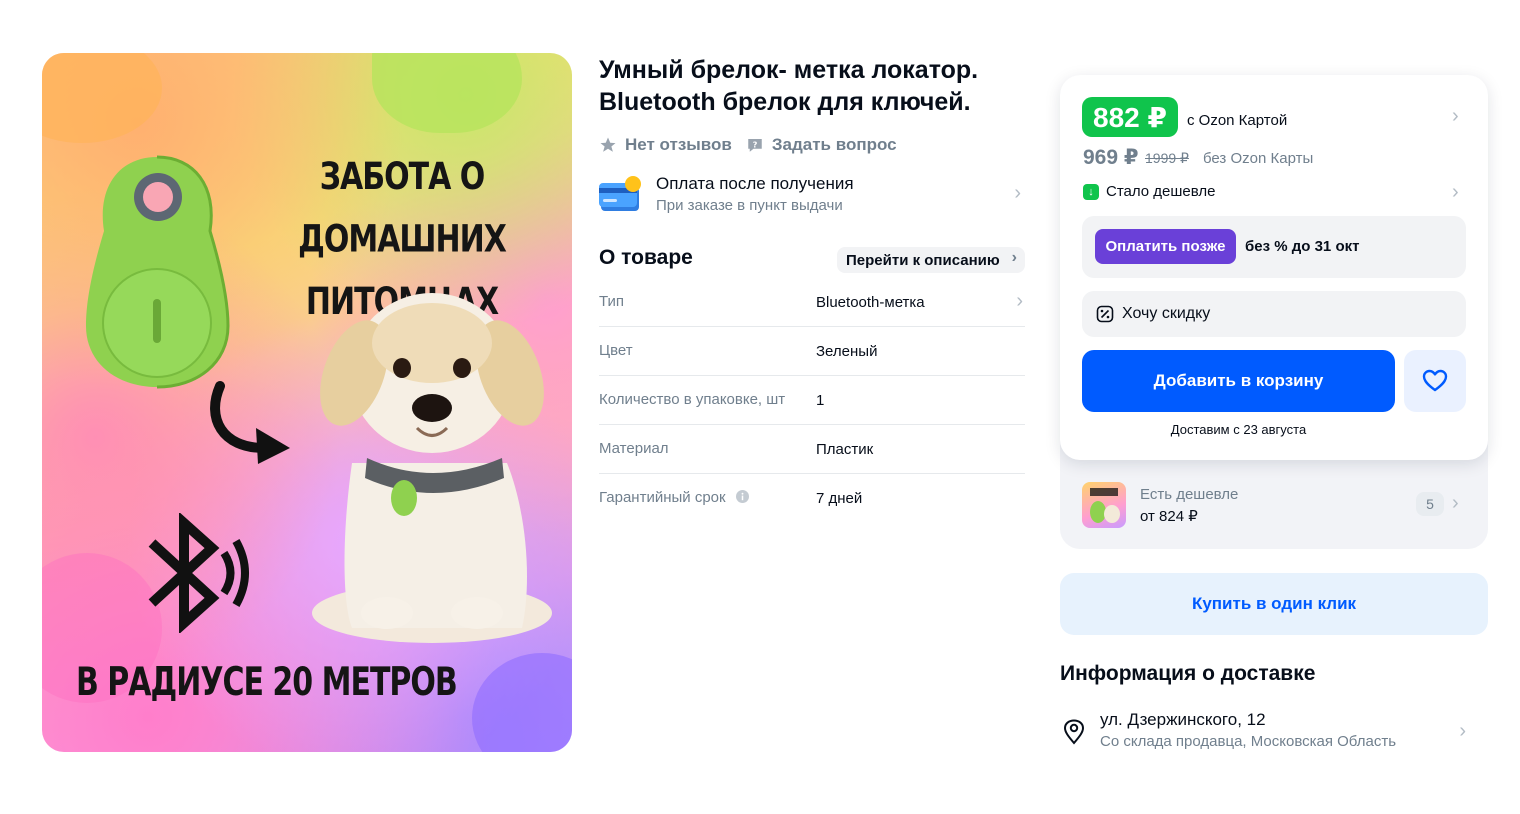  Describe the element at coordinates (1238, 429) in the screenshot. I see `delivery-date: Доставим с 23 августа` at that location.